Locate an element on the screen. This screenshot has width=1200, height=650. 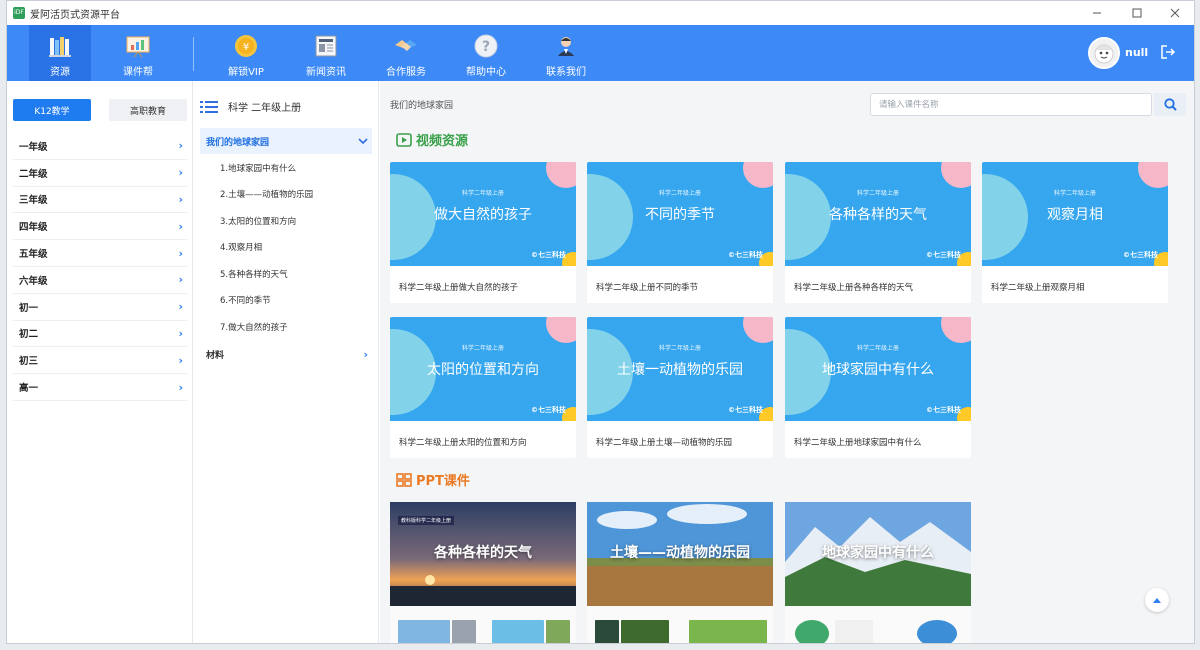
newspaper-icon is located at coordinates (326, 46).